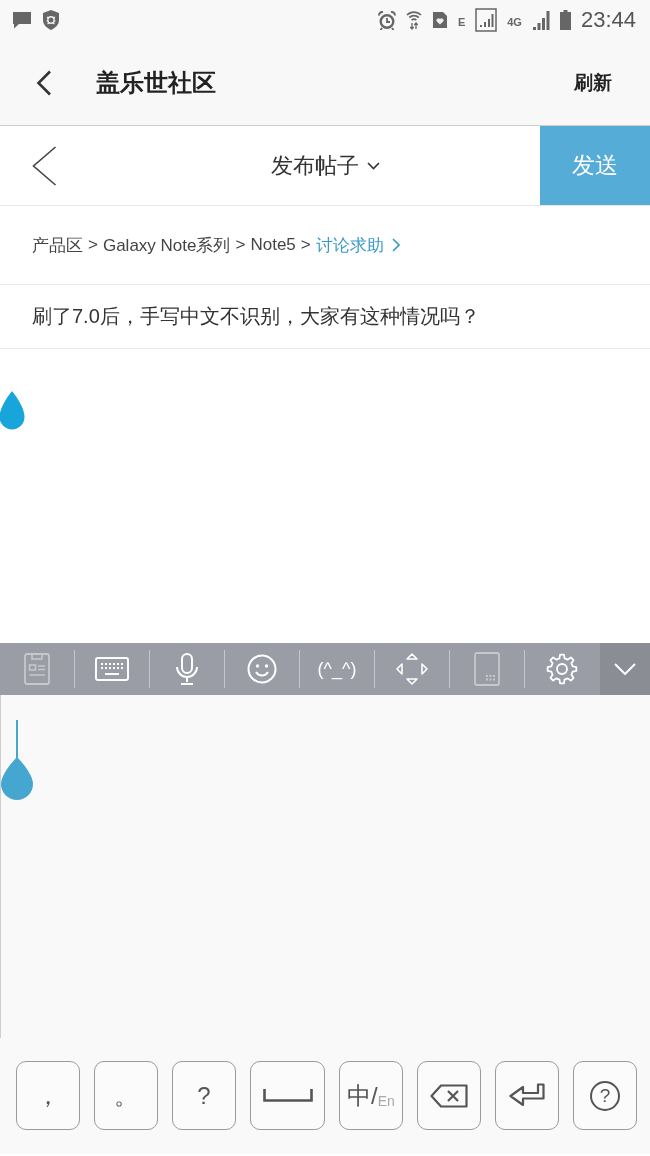 The image size is (650, 1156). Describe the element at coordinates (166, 245) in the screenshot. I see `breadcrumb-link: Galaxy Note系列` at that location.